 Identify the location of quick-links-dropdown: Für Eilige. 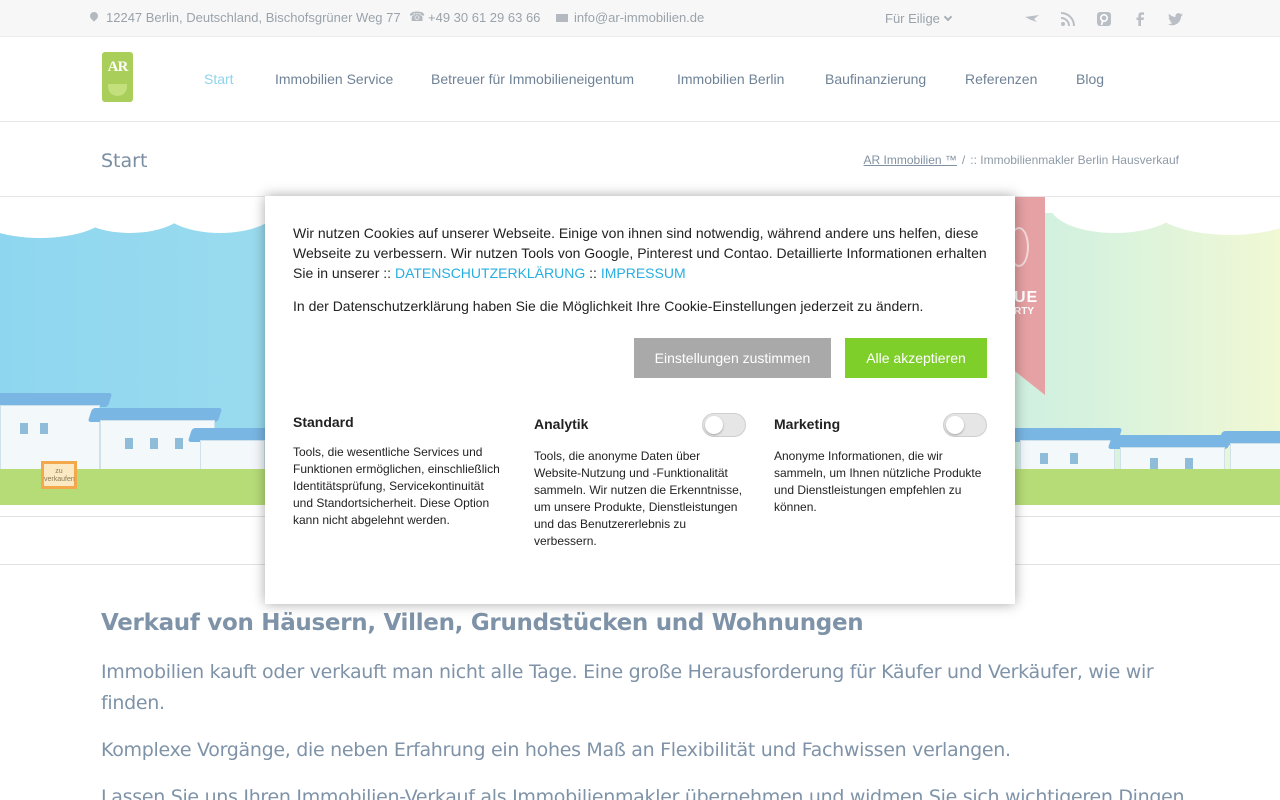
(919, 18).